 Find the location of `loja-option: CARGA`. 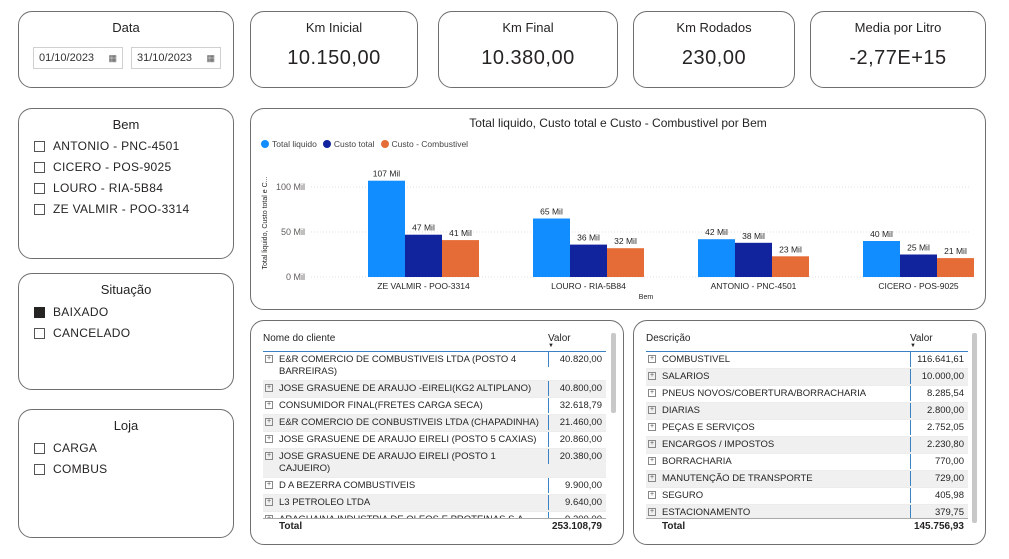

loja-option: CARGA is located at coordinates (133, 448).